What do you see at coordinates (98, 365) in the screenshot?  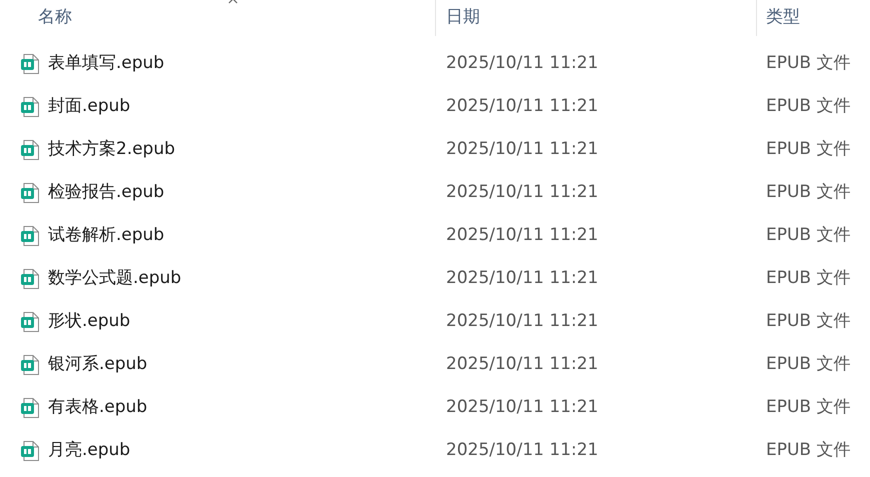 I see `file-name: 银河系.epub` at bounding box center [98, 365].